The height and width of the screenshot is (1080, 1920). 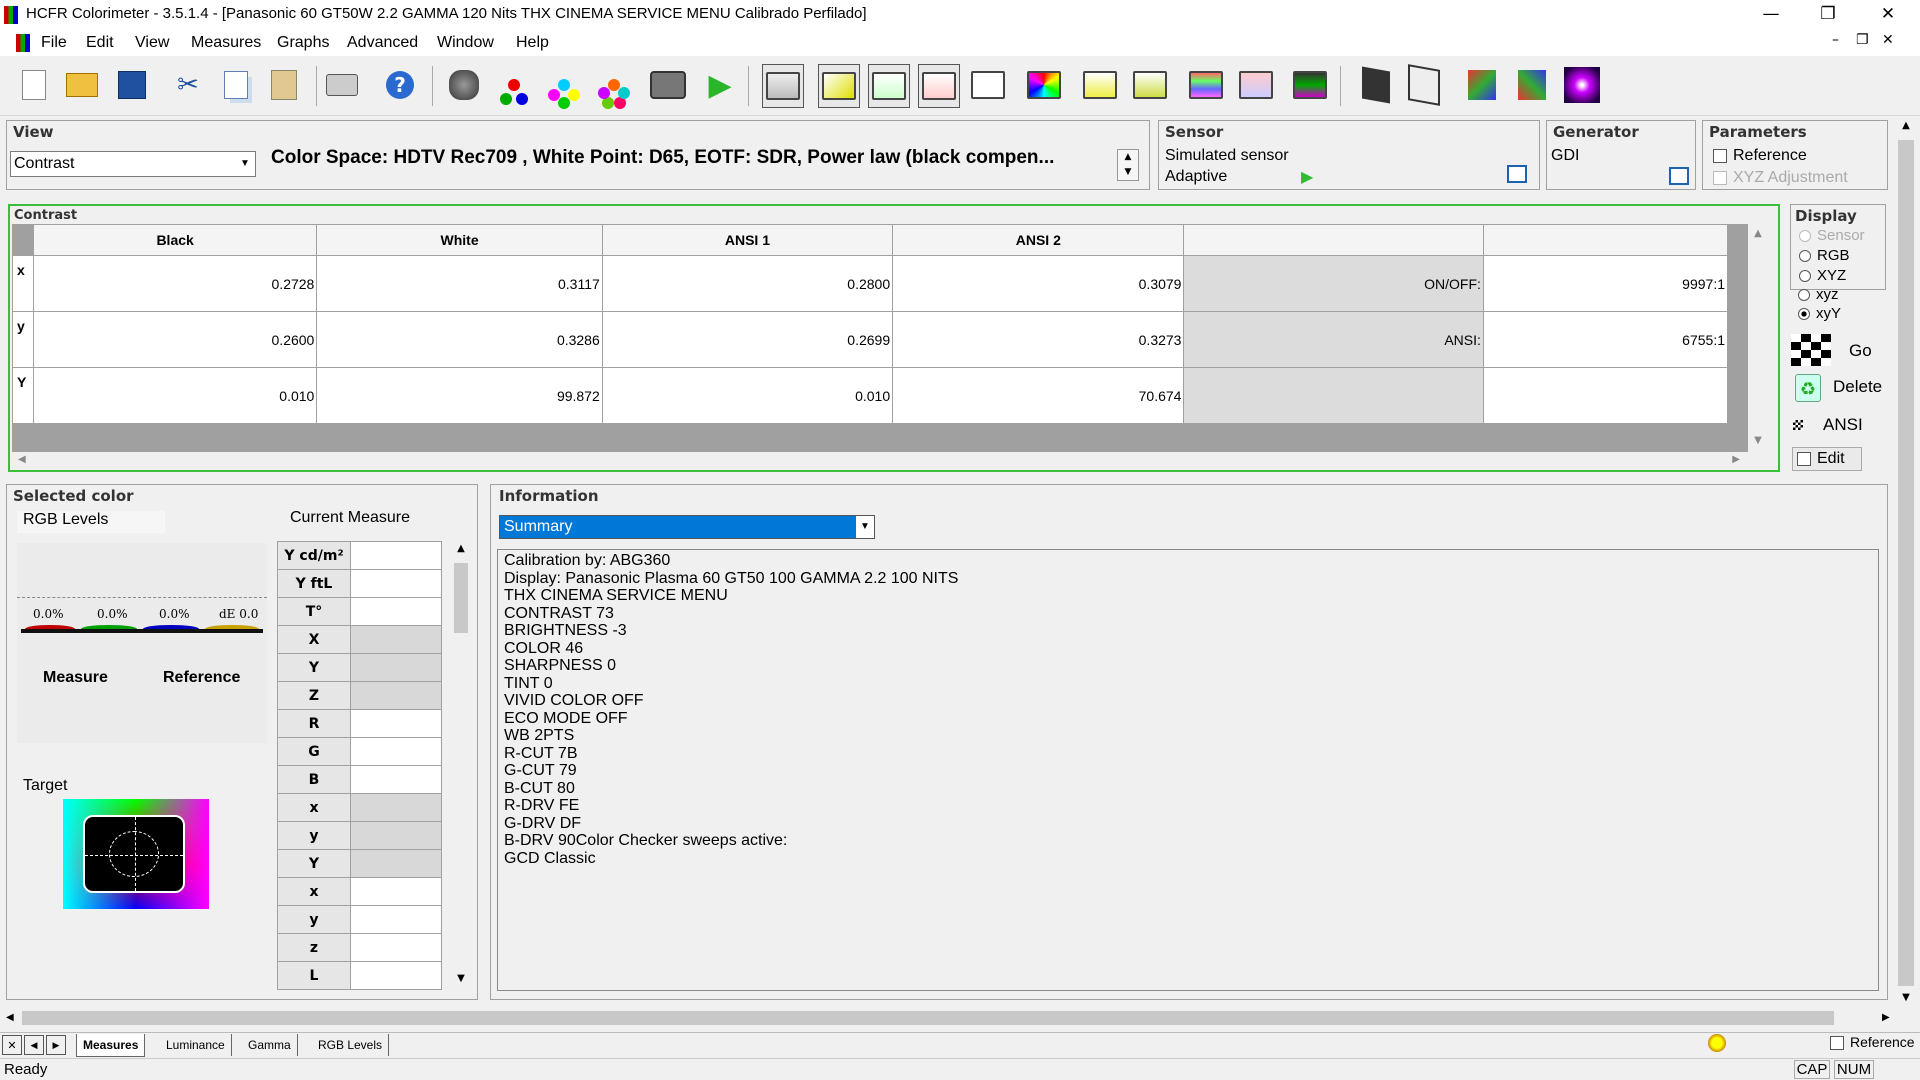 I want to click on measure-row-value, so click(x=396, y=835).